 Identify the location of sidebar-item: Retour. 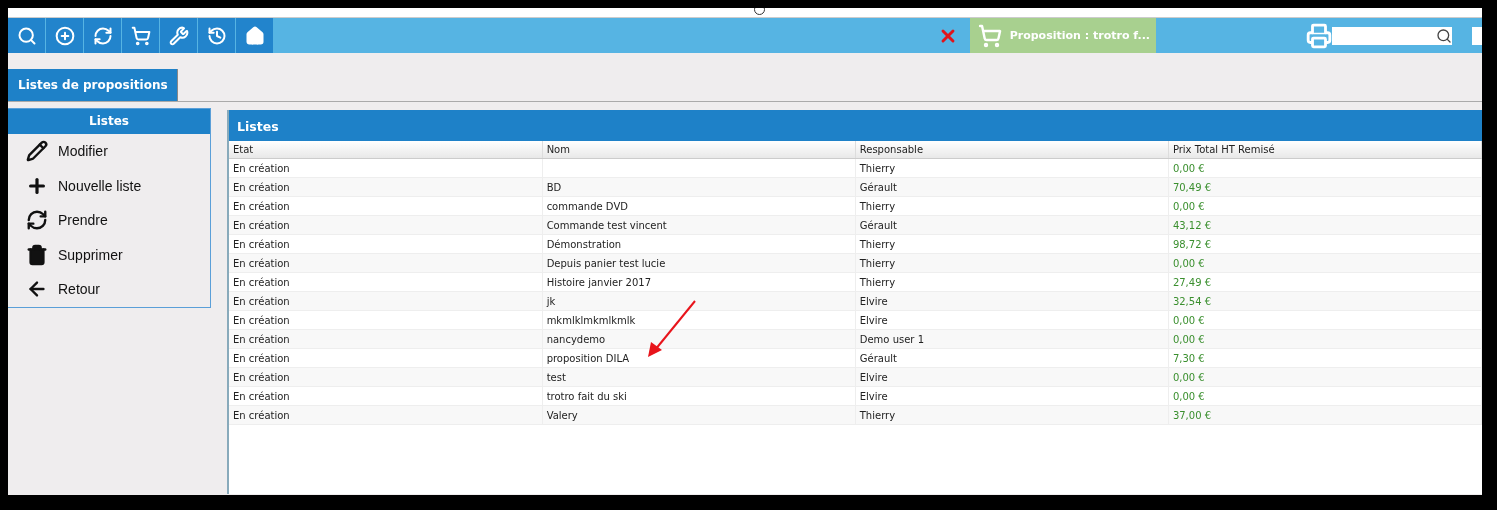
(109, 289).